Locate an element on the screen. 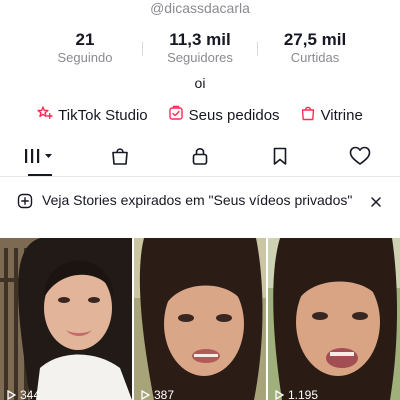  add-circle-icon is located at coordinates (25, 203).